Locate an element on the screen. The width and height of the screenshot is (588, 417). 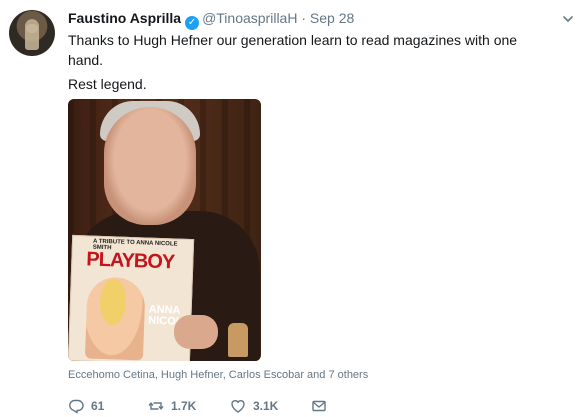
author-name: Faustino Asprilla is located at coordinates (124, 18).